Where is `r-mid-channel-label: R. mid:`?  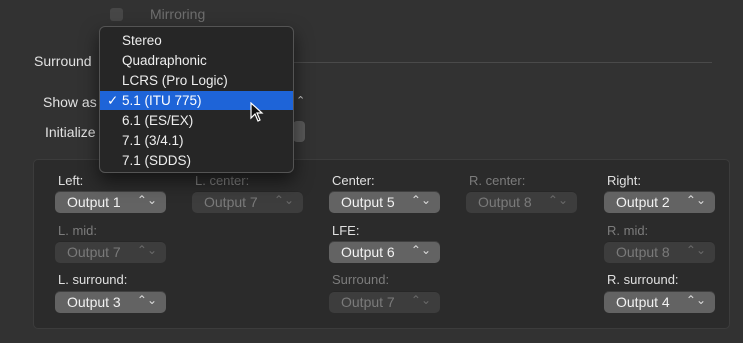 r-mid-channel-label: R. mid: is located at coordinates (628, 230).